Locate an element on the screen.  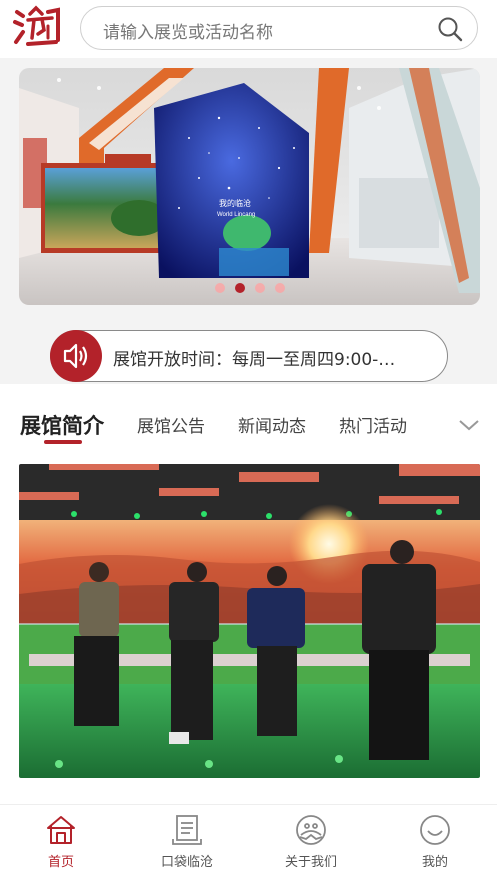
nav-mine: 我的 is located at coordinates (435, 841).